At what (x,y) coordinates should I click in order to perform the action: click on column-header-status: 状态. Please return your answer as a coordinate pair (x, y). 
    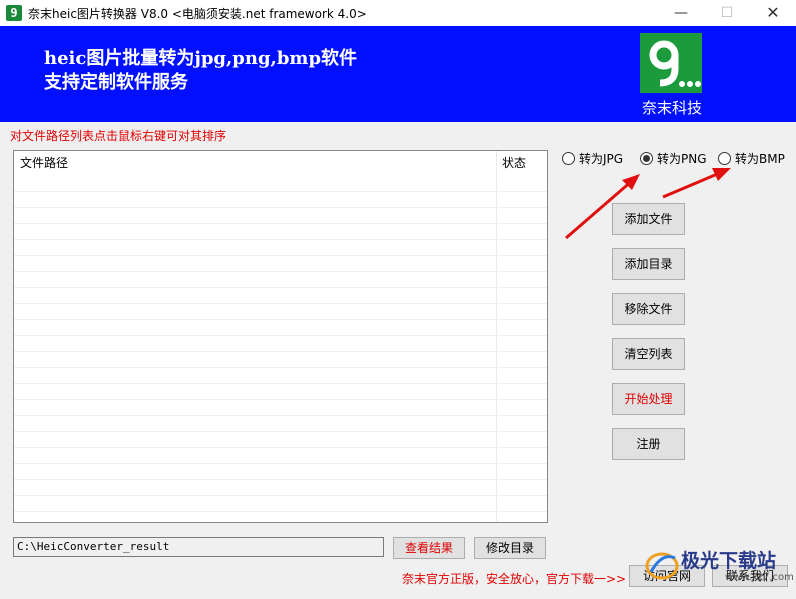
    Looking at the image, I should click on (514, 163).